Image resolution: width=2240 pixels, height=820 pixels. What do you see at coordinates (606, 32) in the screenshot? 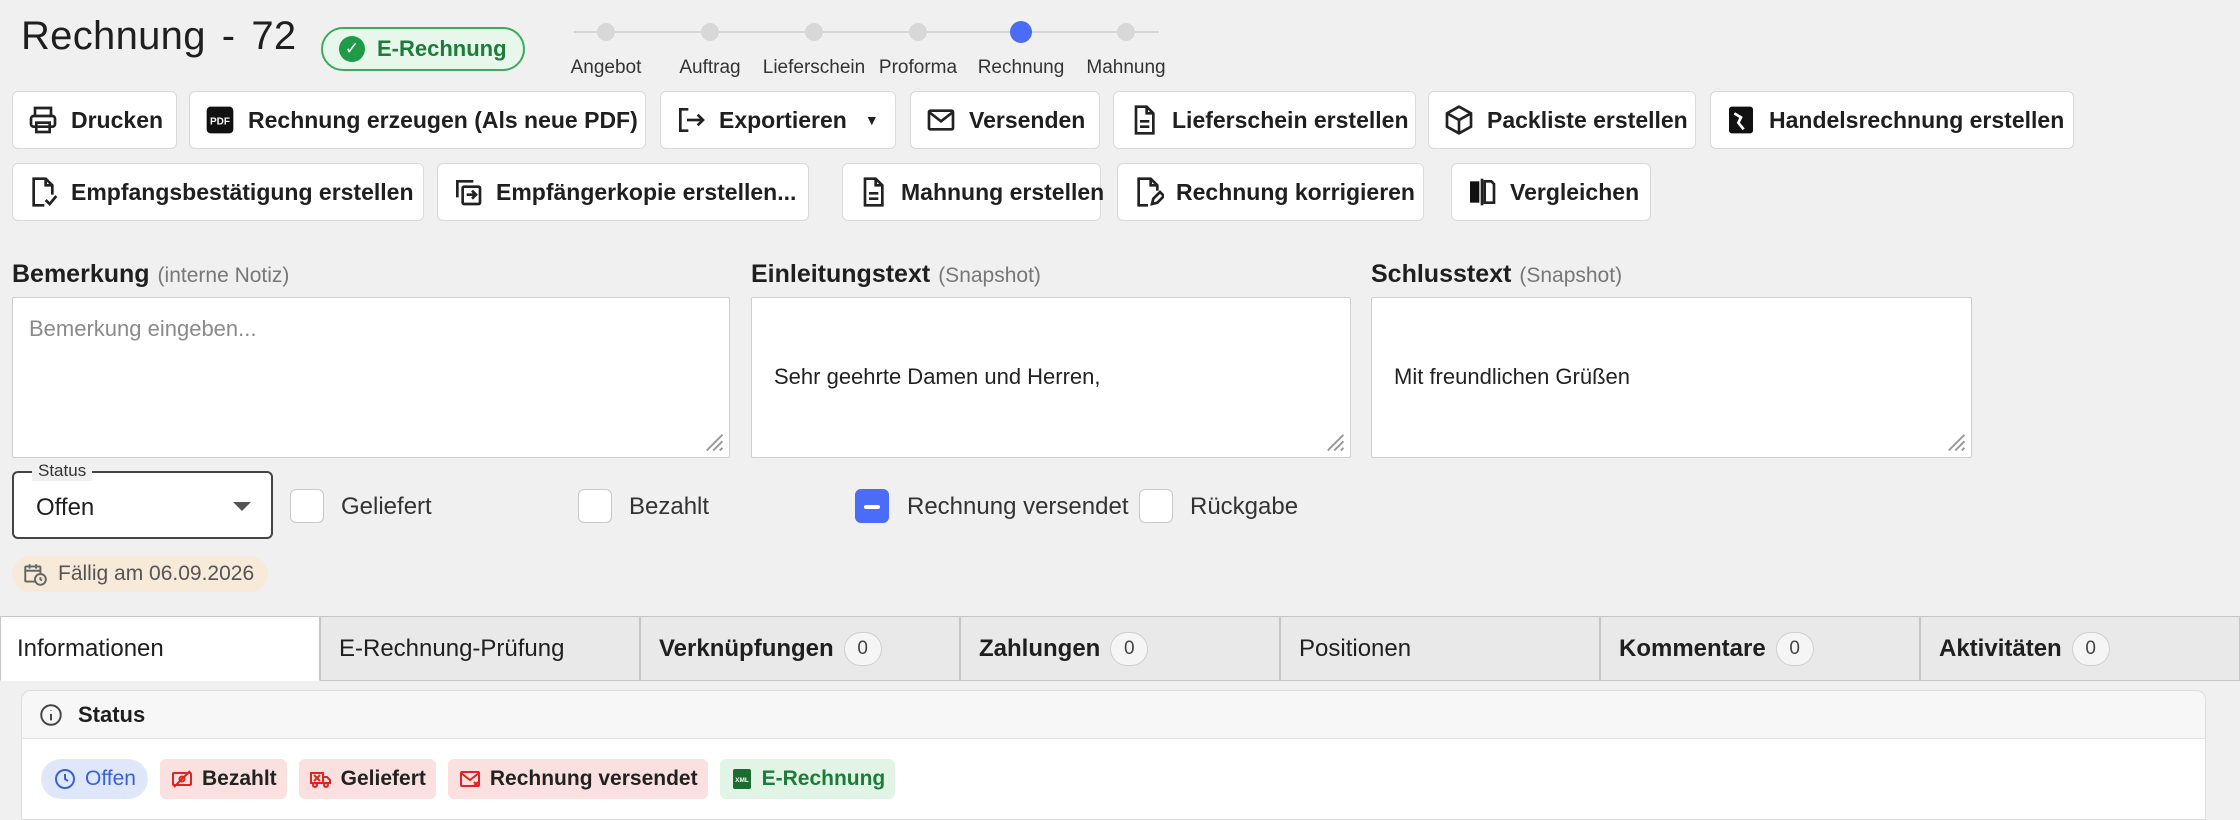
I see `step-dot-angebot` at bounding box center [606, 32].